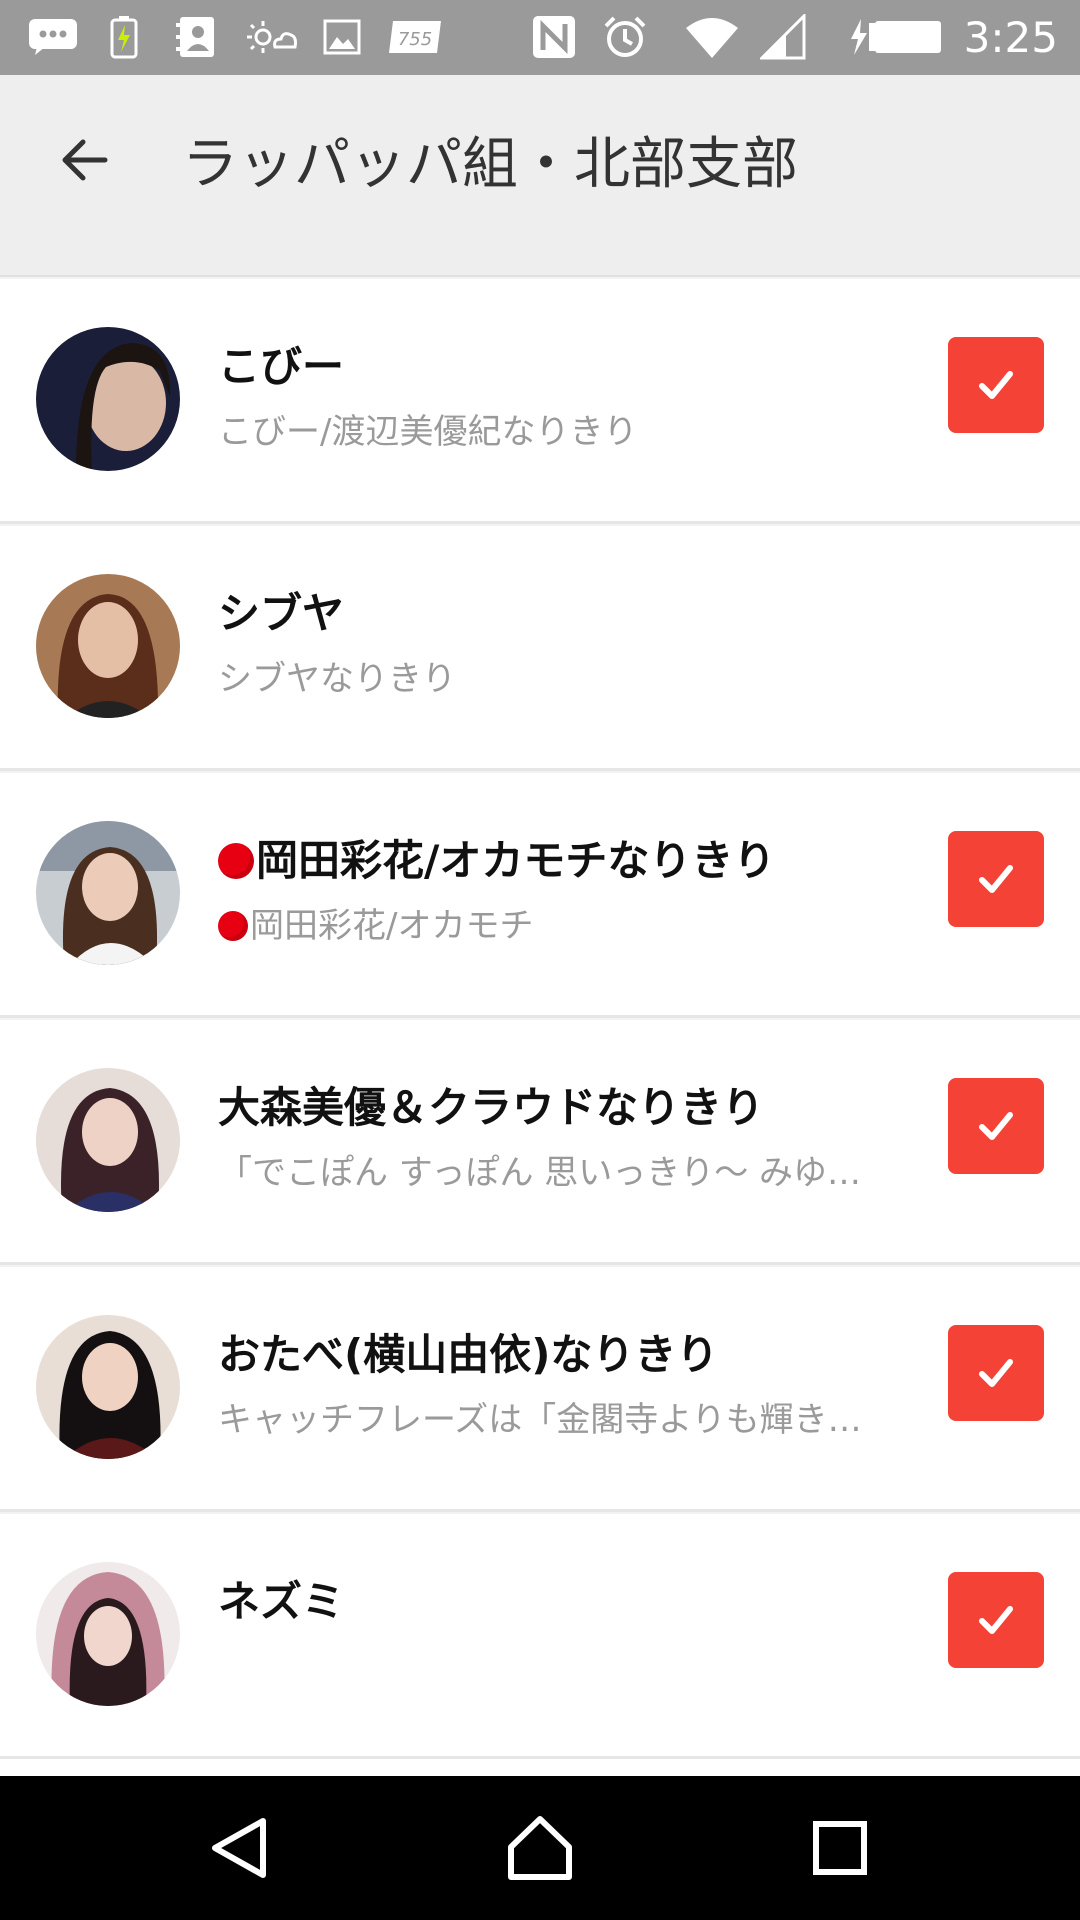 This screenshot has height=1920, width=1080. I want to click on battery-icon, so click(897, 37).